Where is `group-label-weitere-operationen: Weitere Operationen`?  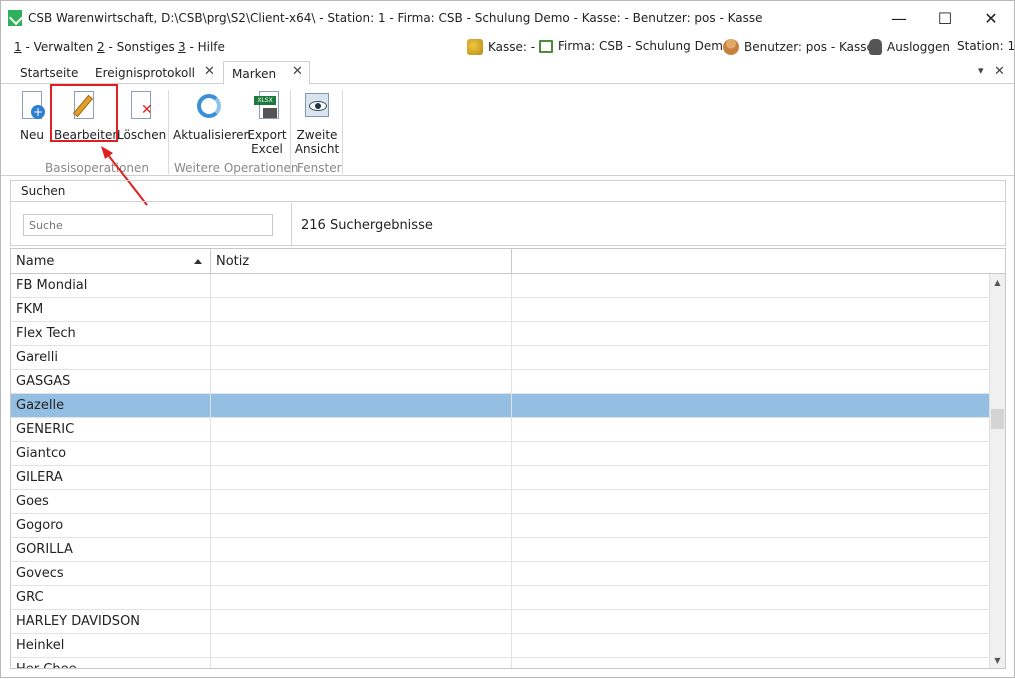 group-label-weitere-operationen: Weitere Operationen is located at coordinates (236, 168).